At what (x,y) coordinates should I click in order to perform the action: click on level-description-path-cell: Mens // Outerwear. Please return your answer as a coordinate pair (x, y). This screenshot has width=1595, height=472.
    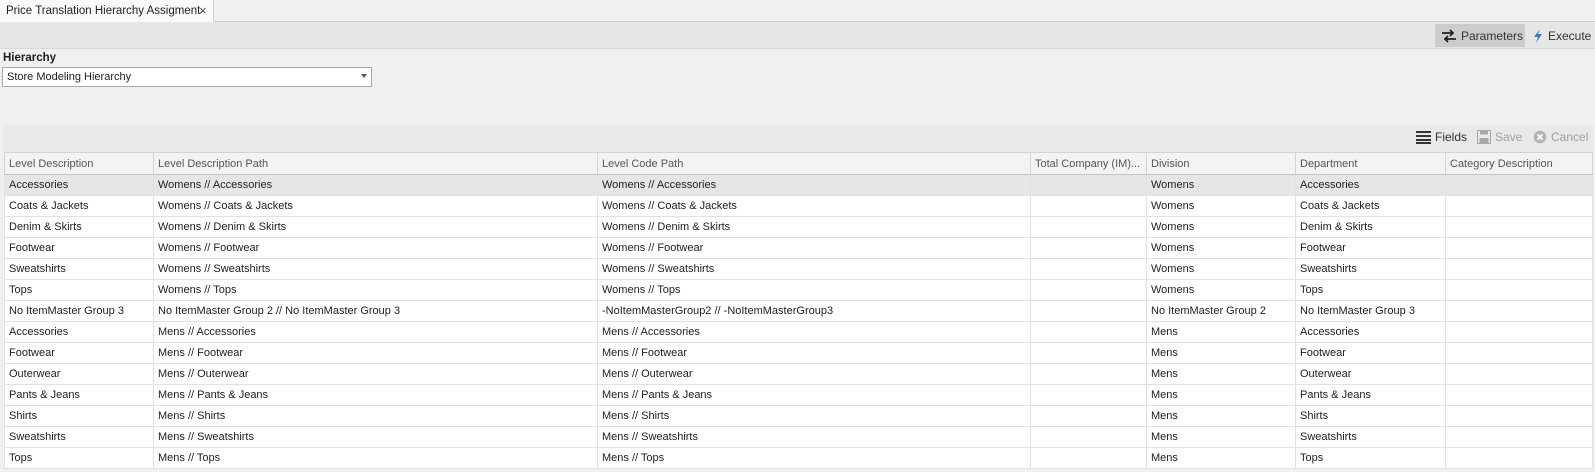
    Looking at the image, I should click on (375, 374).